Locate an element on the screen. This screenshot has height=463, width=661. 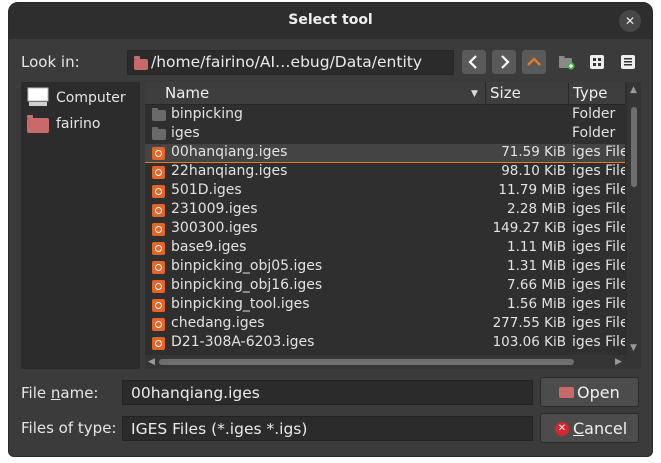
file-name-label: File name: is located at coordinates (60, 393).